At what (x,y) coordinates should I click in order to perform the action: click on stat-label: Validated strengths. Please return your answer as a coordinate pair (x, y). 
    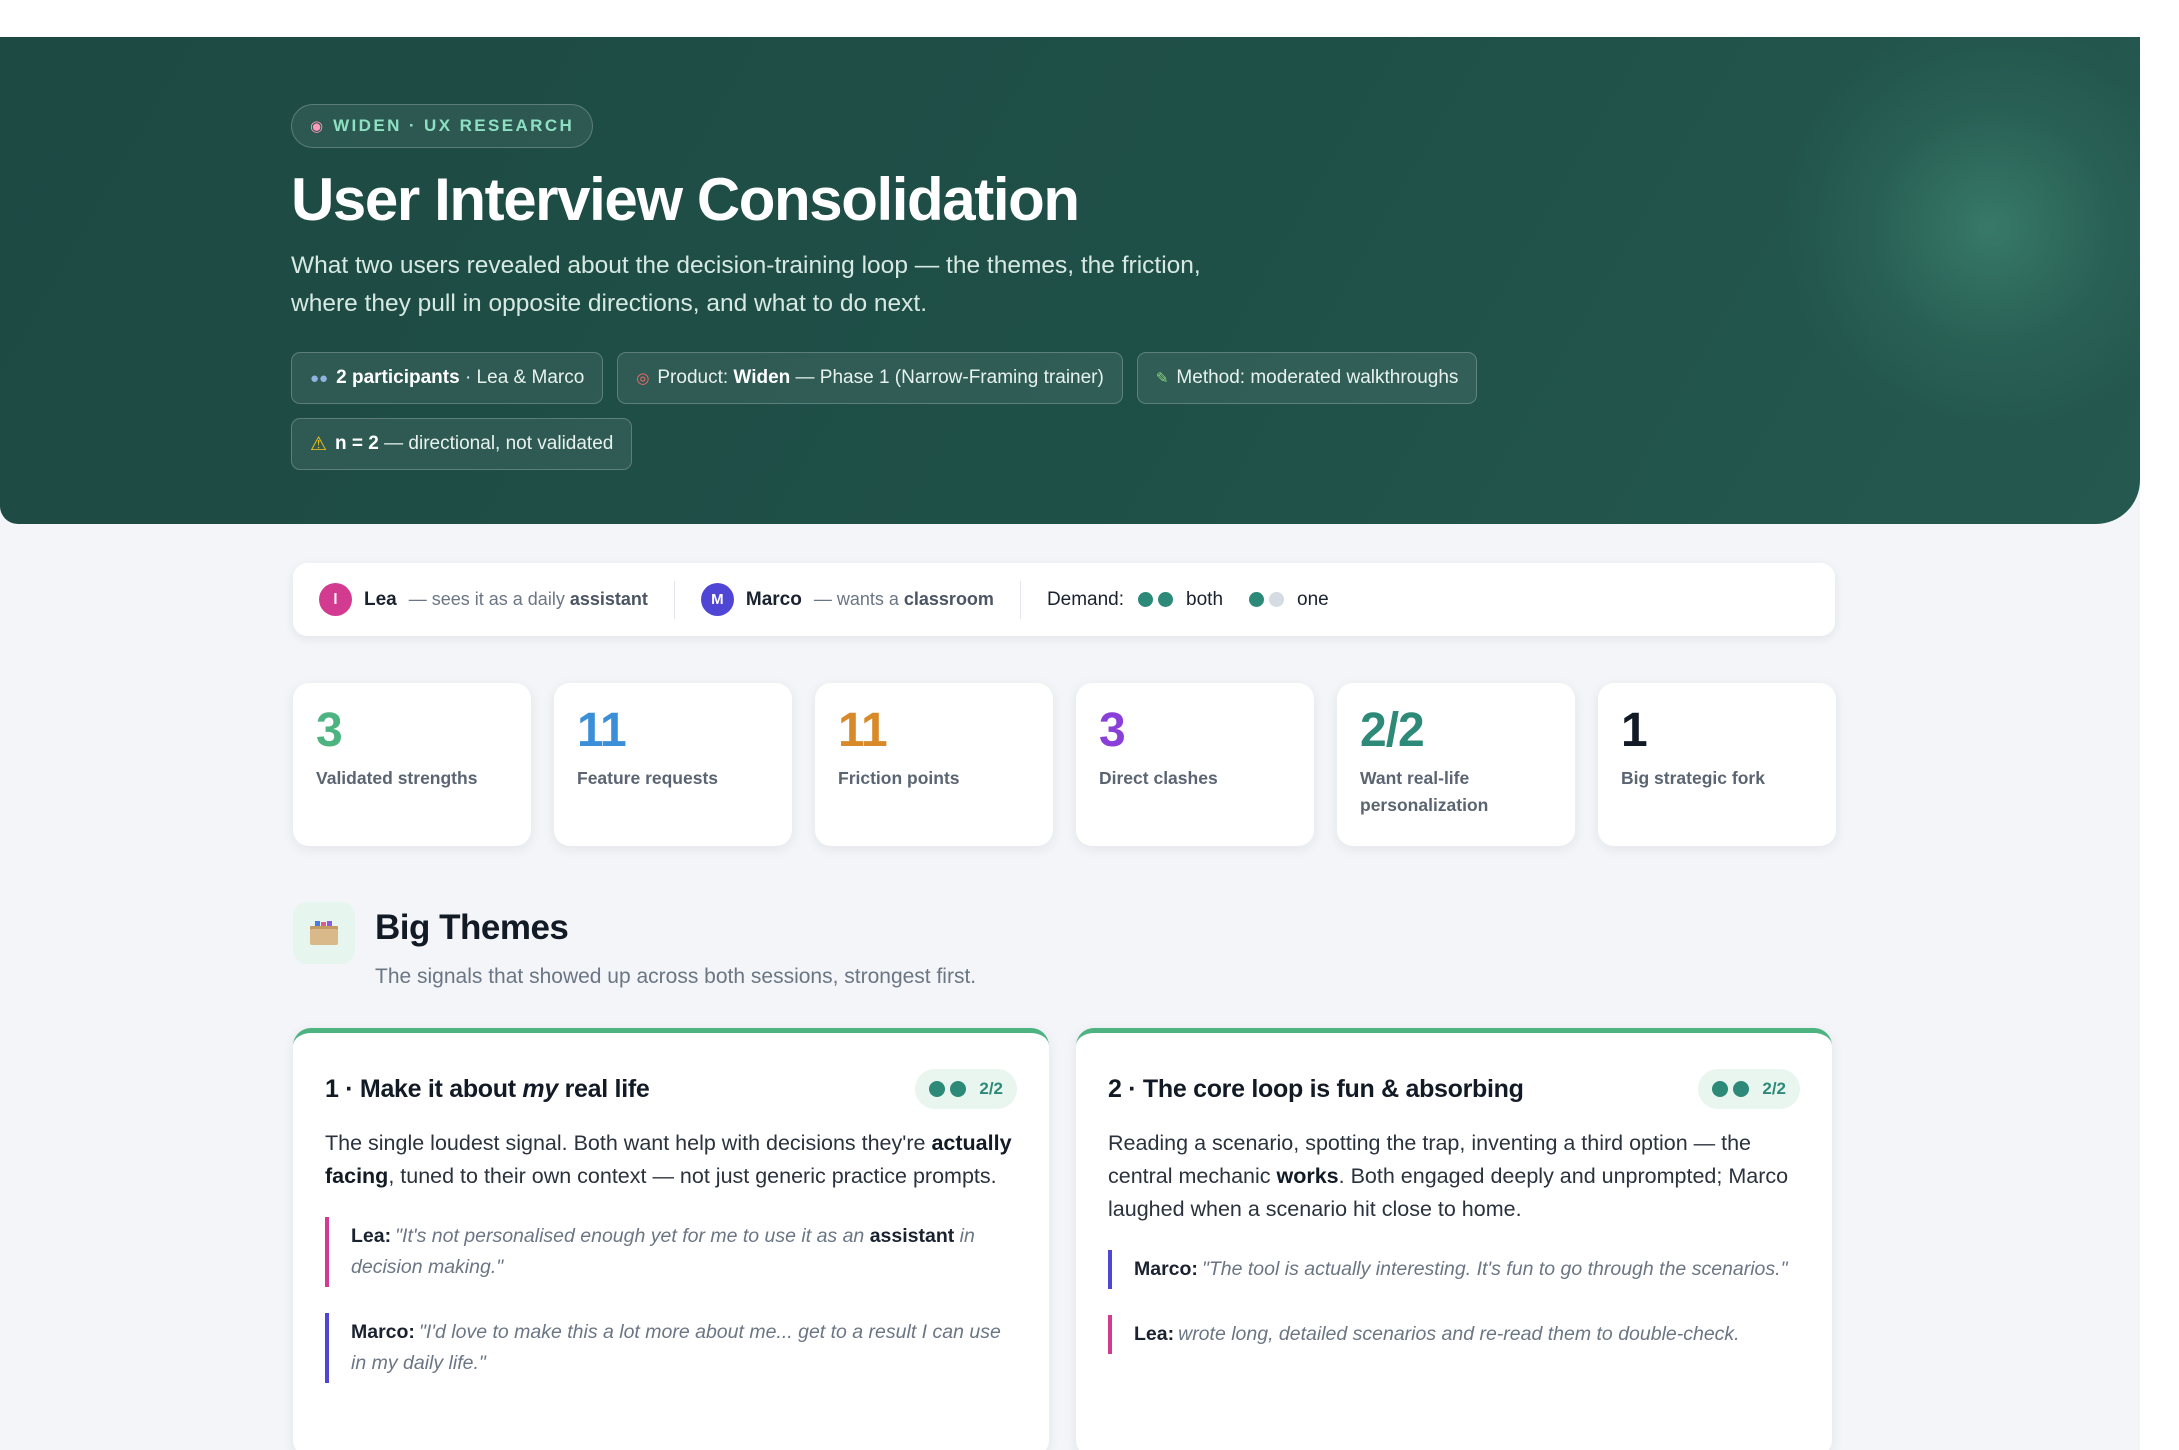
    Looking at the image, I should click on (397, 778).